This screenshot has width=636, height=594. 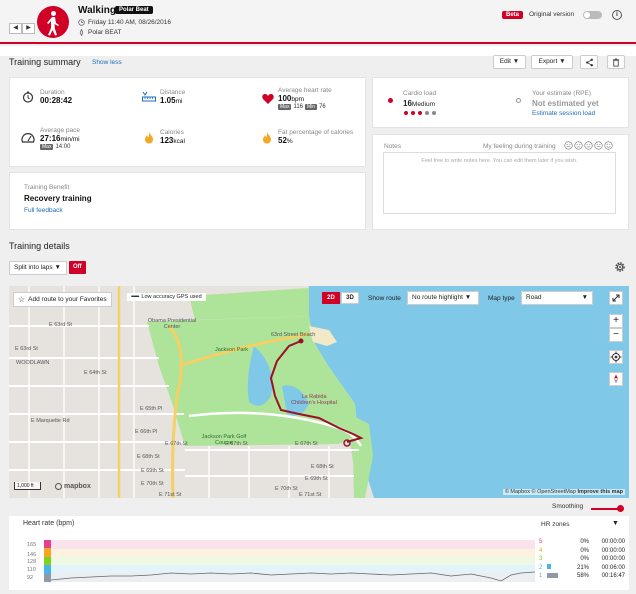 I want to click on map-type-label: Map type, so click(x=501, y=298).